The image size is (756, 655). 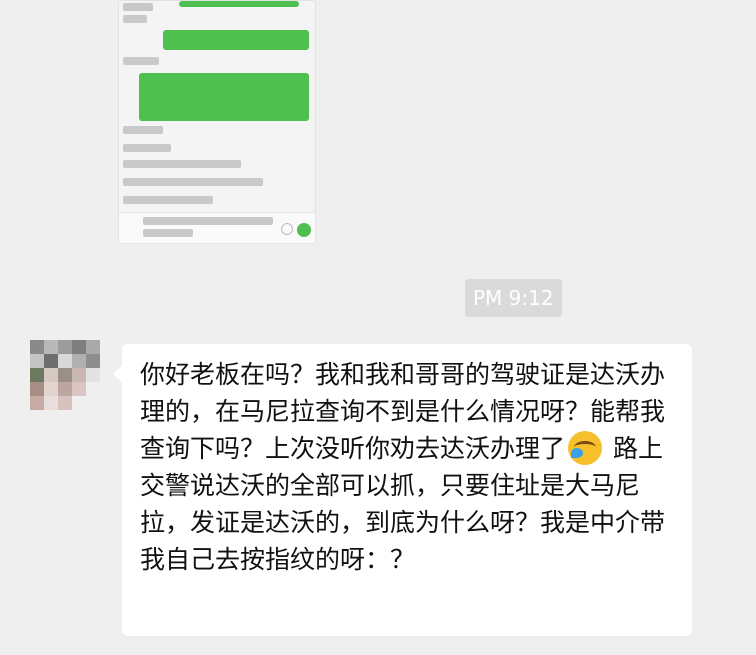 What do you see at coordinates (513, 298) in the screenshot?
I see `message-timestamp: PM 9:12` at bounding box center [513, 298].